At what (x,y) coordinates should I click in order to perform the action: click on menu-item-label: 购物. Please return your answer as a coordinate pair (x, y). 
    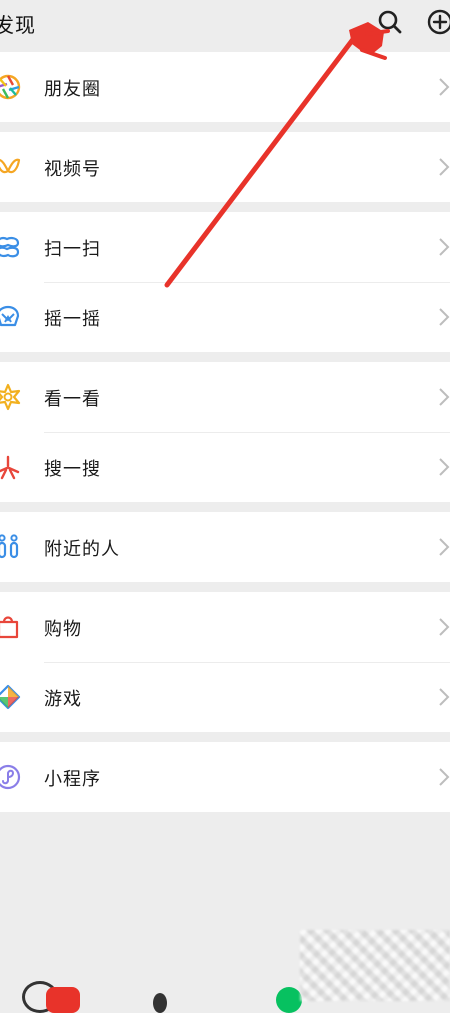
    Looking at the image, I should click on (63, 629).